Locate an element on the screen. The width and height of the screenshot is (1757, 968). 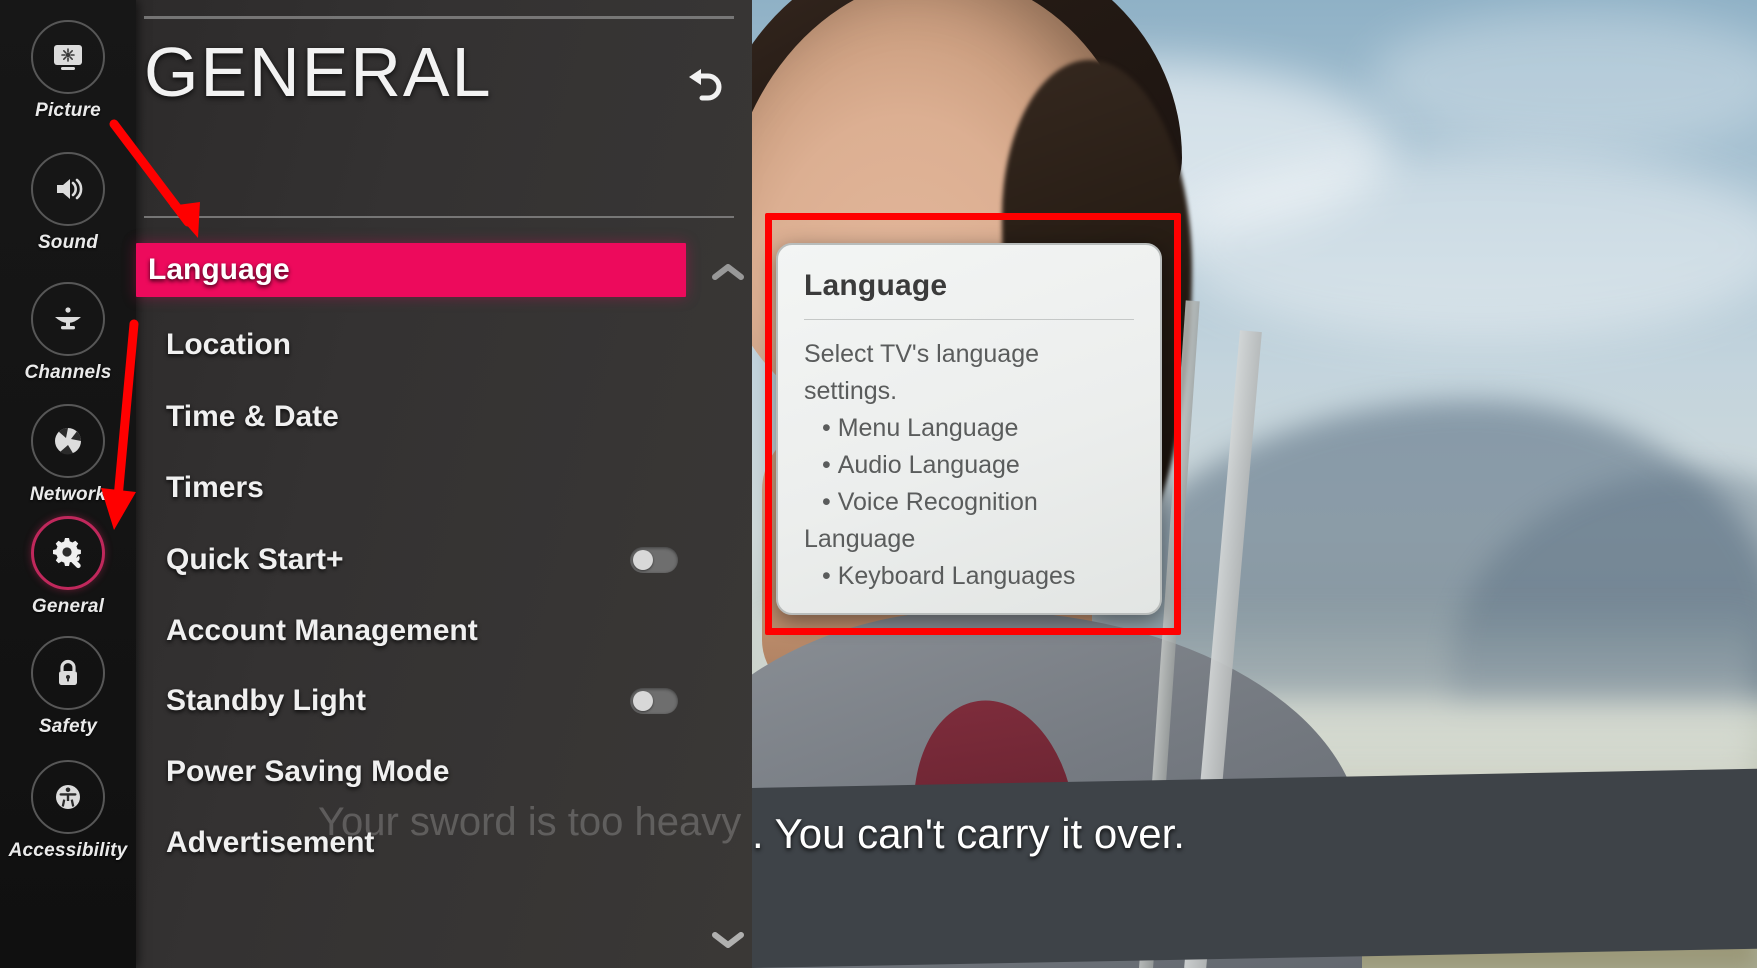
padlock-icon is located at coordinates (68, 673).